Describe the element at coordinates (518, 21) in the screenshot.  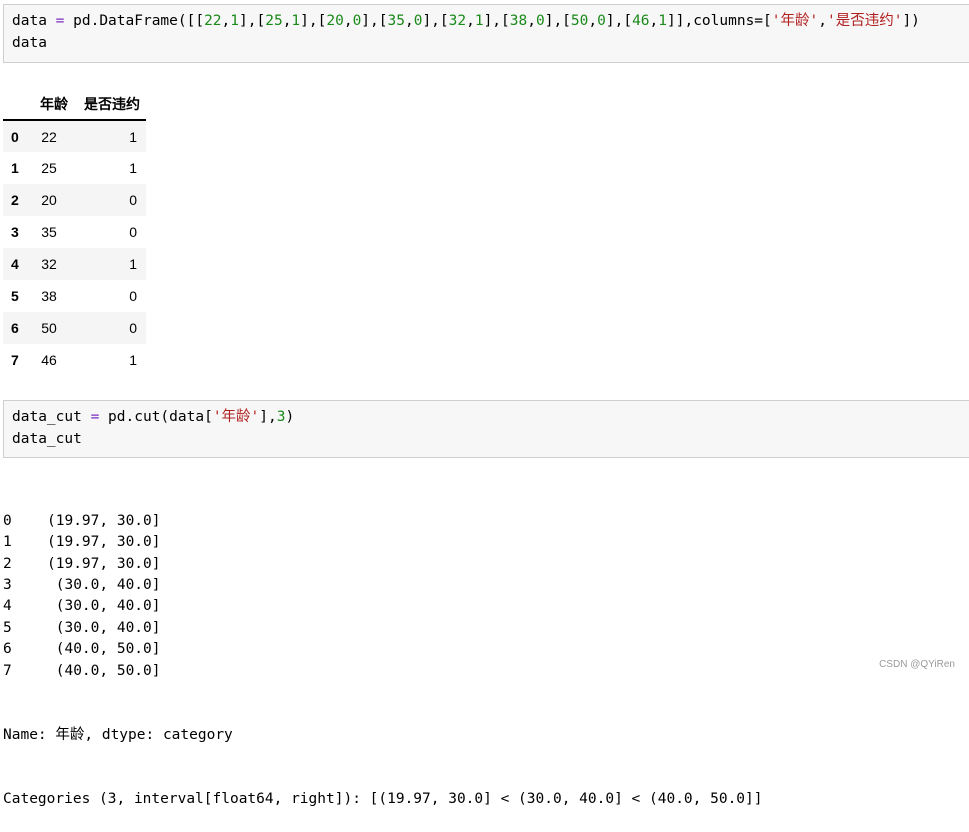
I see `code-token: 38` at that location.